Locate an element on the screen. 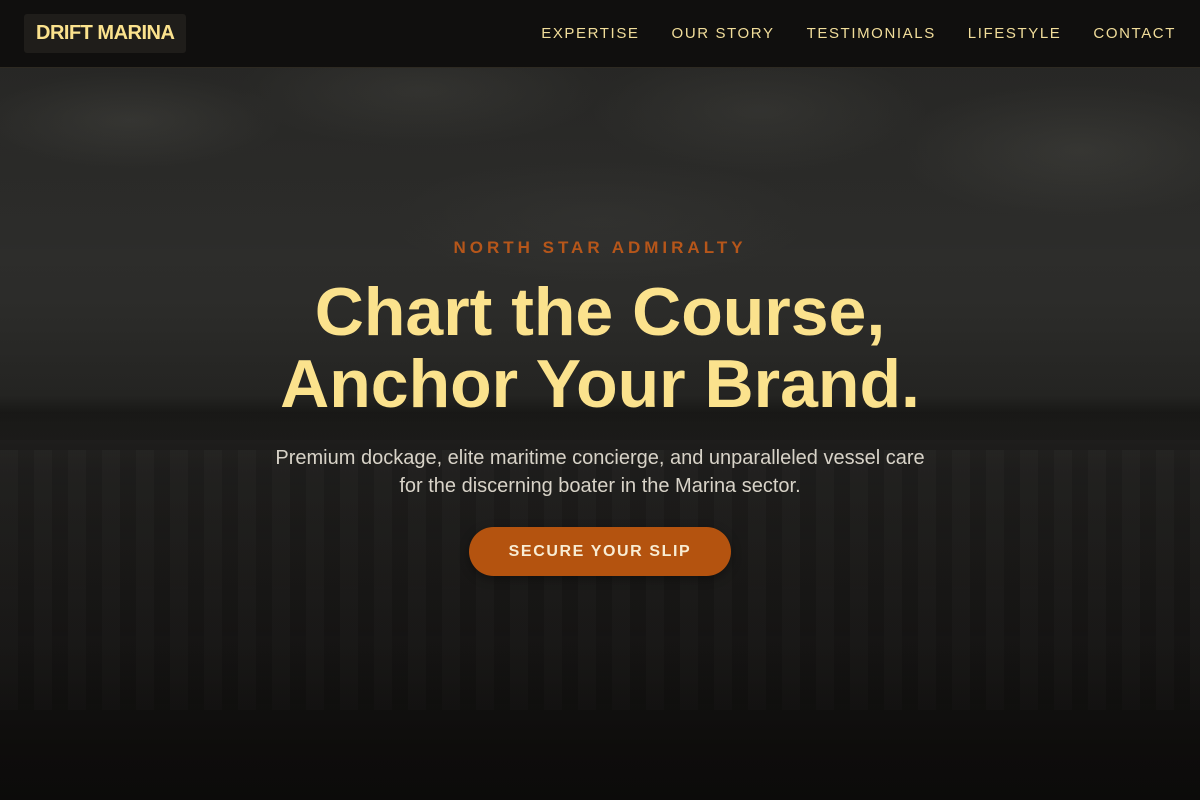 The width and height of the screenshot is (1200, 800). nav-link-lifestyle: LIFESTYLE is located at coordinates (1015, 33).